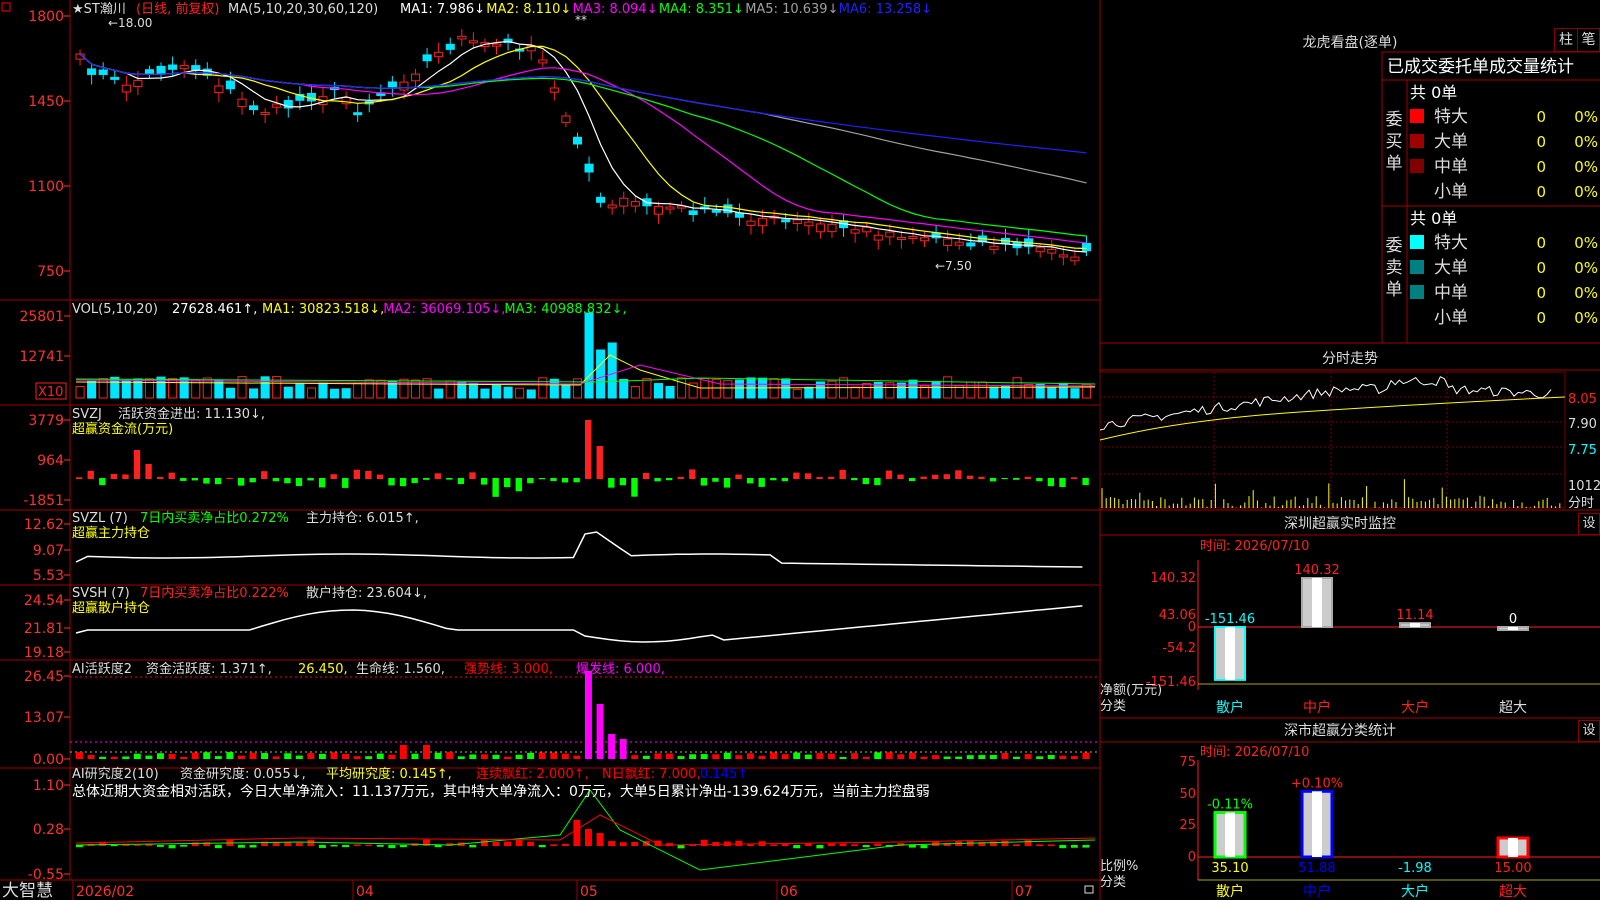  What do you see at coordinates (1340, 730) in the screenshot?
I see `classify-title: 深市超赢分类统计` at bounding box center [1340, 730].